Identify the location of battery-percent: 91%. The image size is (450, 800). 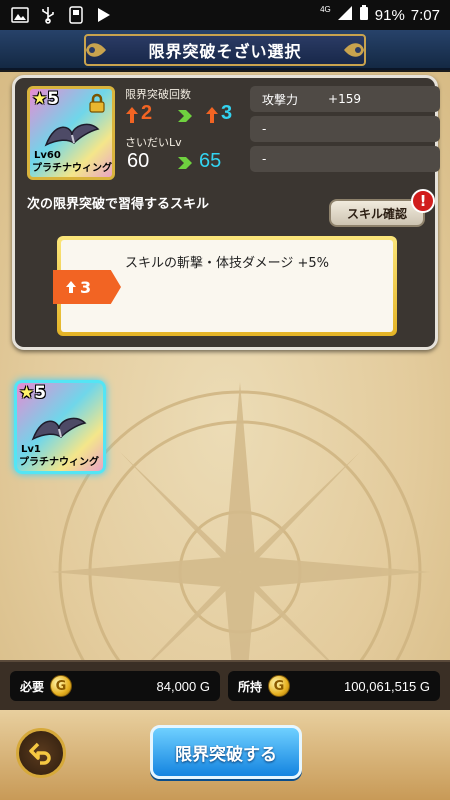
(389, 15).